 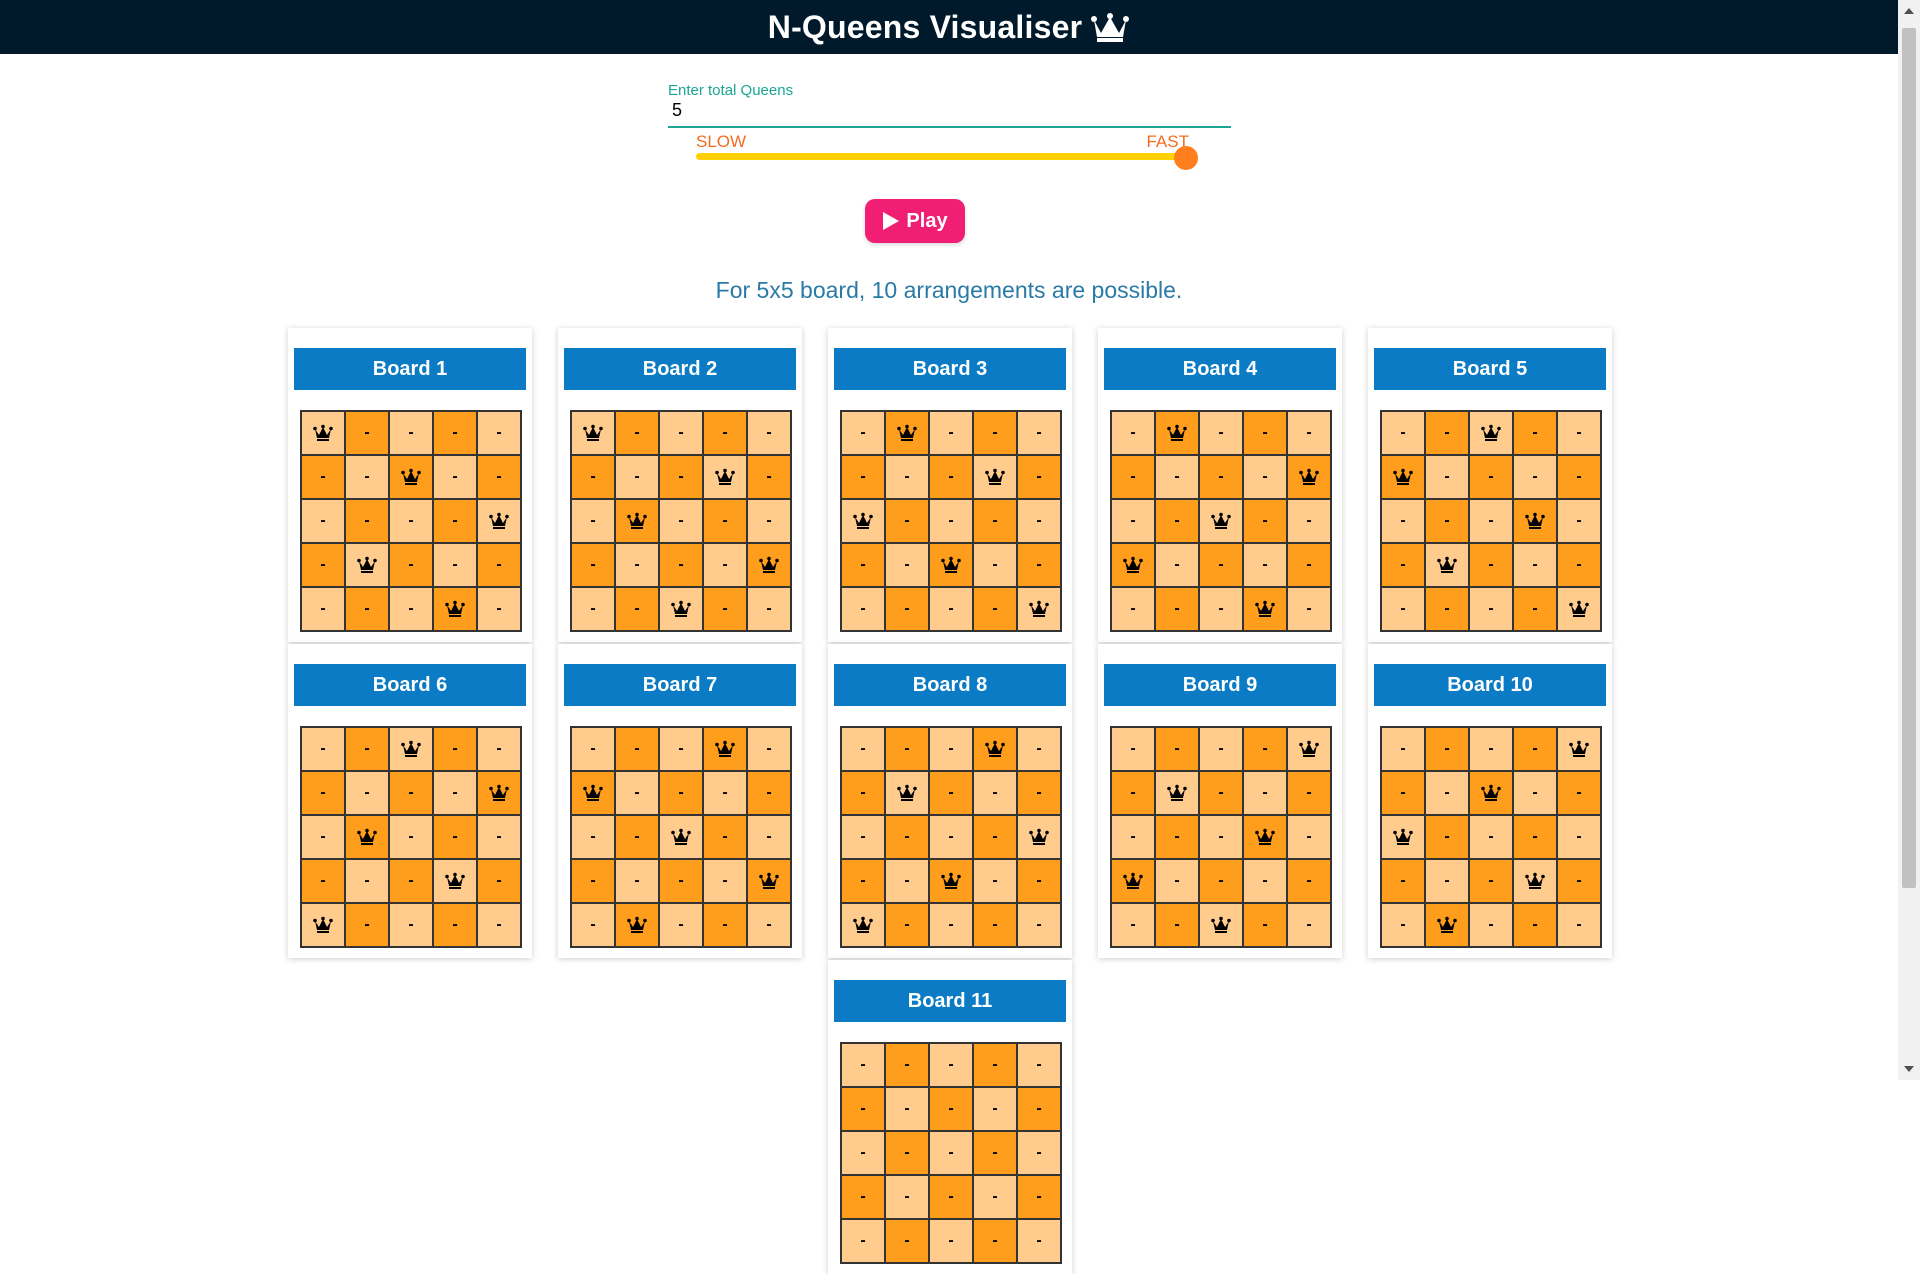 I want to click on scroll-up-icon, so click(x=1909, y=11).